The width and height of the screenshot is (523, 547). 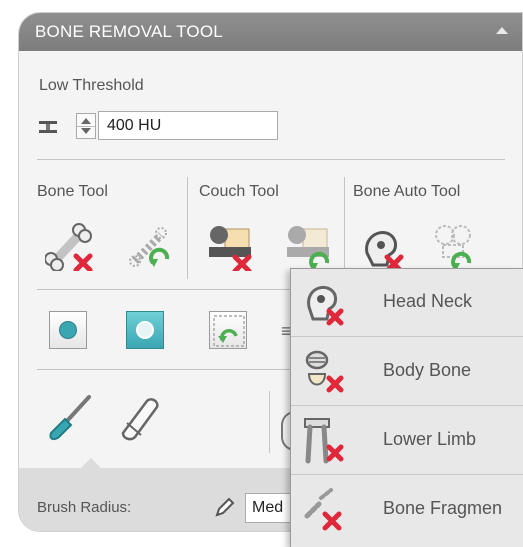 What do you see at coordinates (188, 125) in the screenshot?
I see `threshold-input` at bounding box center [188, 125].